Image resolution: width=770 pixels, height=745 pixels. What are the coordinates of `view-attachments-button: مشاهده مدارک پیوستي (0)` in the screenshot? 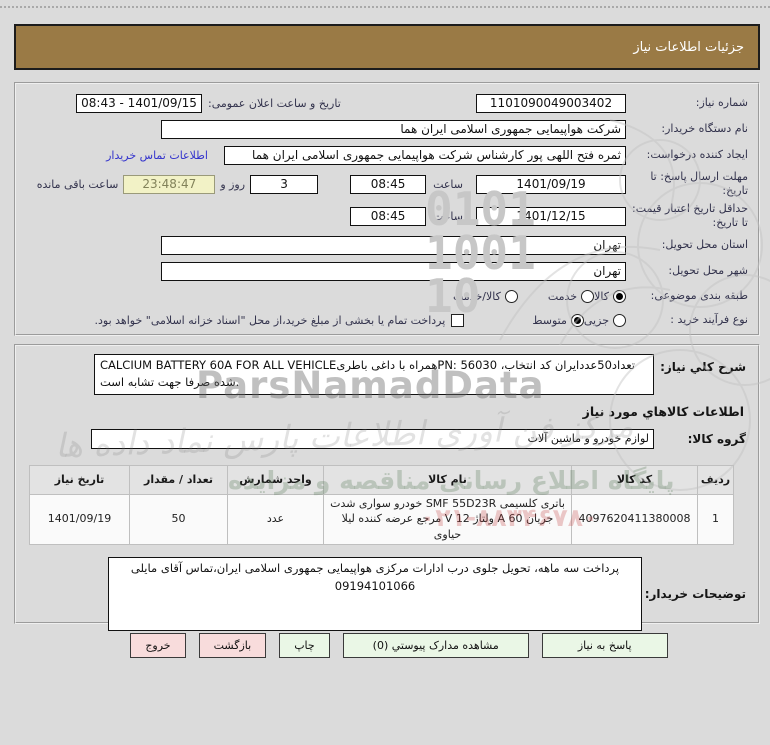 It's located at (435, 645).